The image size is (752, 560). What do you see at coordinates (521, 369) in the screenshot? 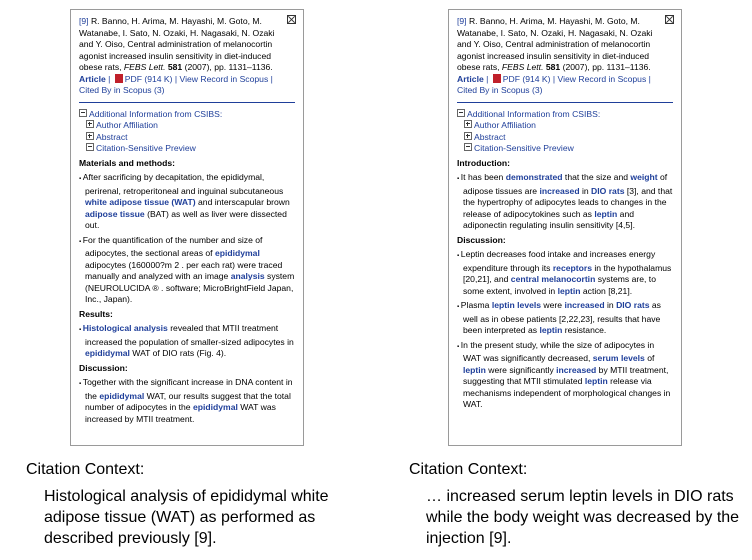
I see `snippet-text: were significantly` at bounding box center [521, 369].